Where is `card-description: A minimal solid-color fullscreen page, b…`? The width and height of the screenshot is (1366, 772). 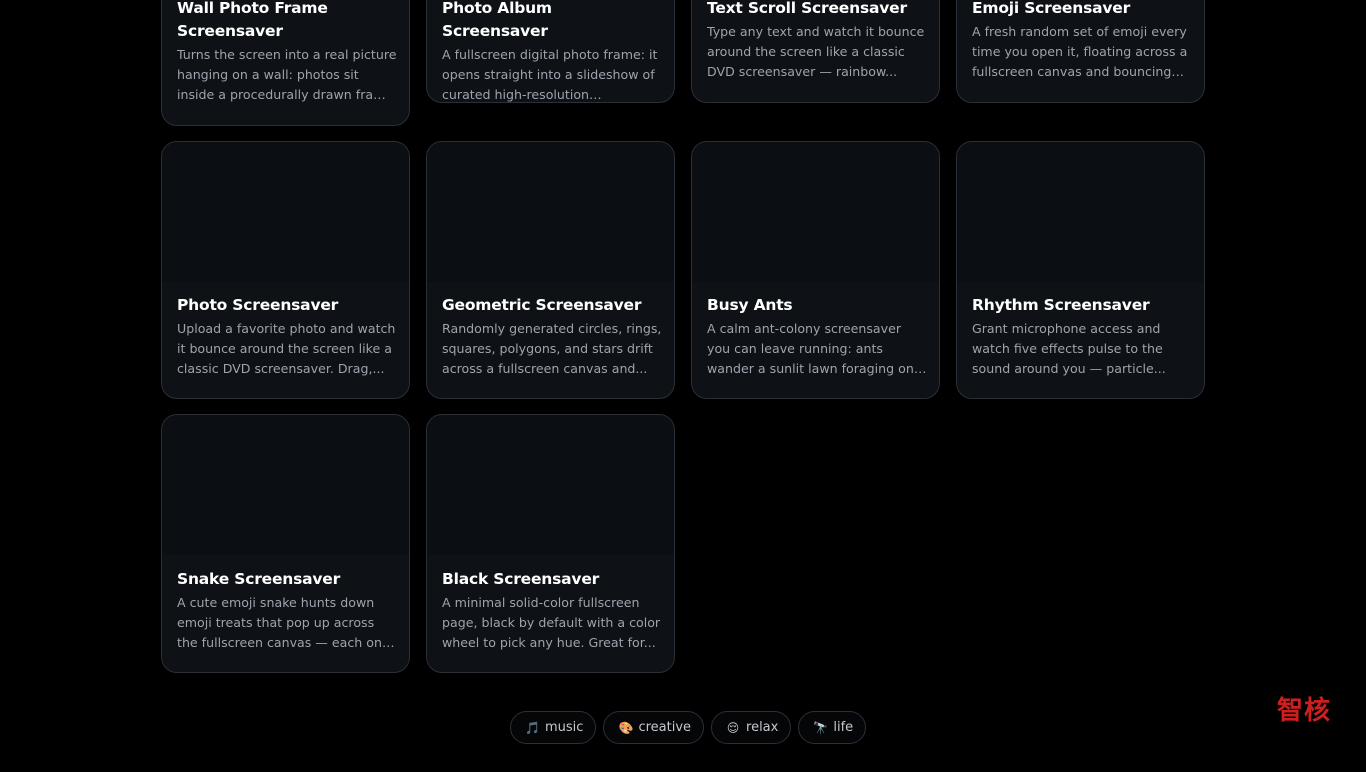
card-description: A minimal solid-color fullscreen page, b… is located at coordinates (551, 622).